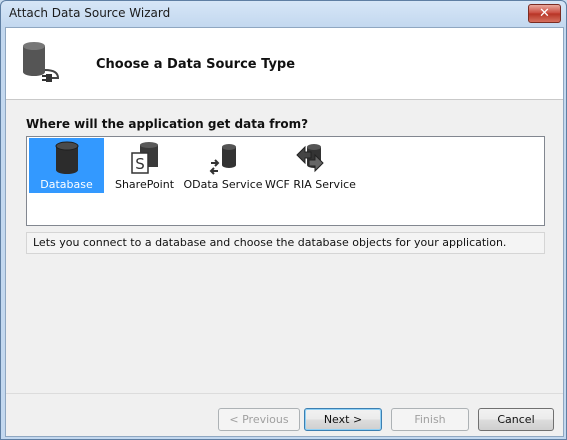  I want to click on next-button: Next >, so click(343, 419).